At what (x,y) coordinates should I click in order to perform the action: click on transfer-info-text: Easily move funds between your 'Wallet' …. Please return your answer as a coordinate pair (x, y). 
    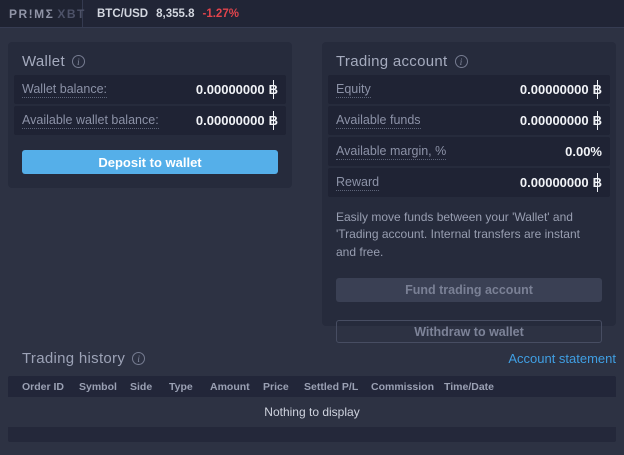
    Looking at the image, I should click on (458, 234).